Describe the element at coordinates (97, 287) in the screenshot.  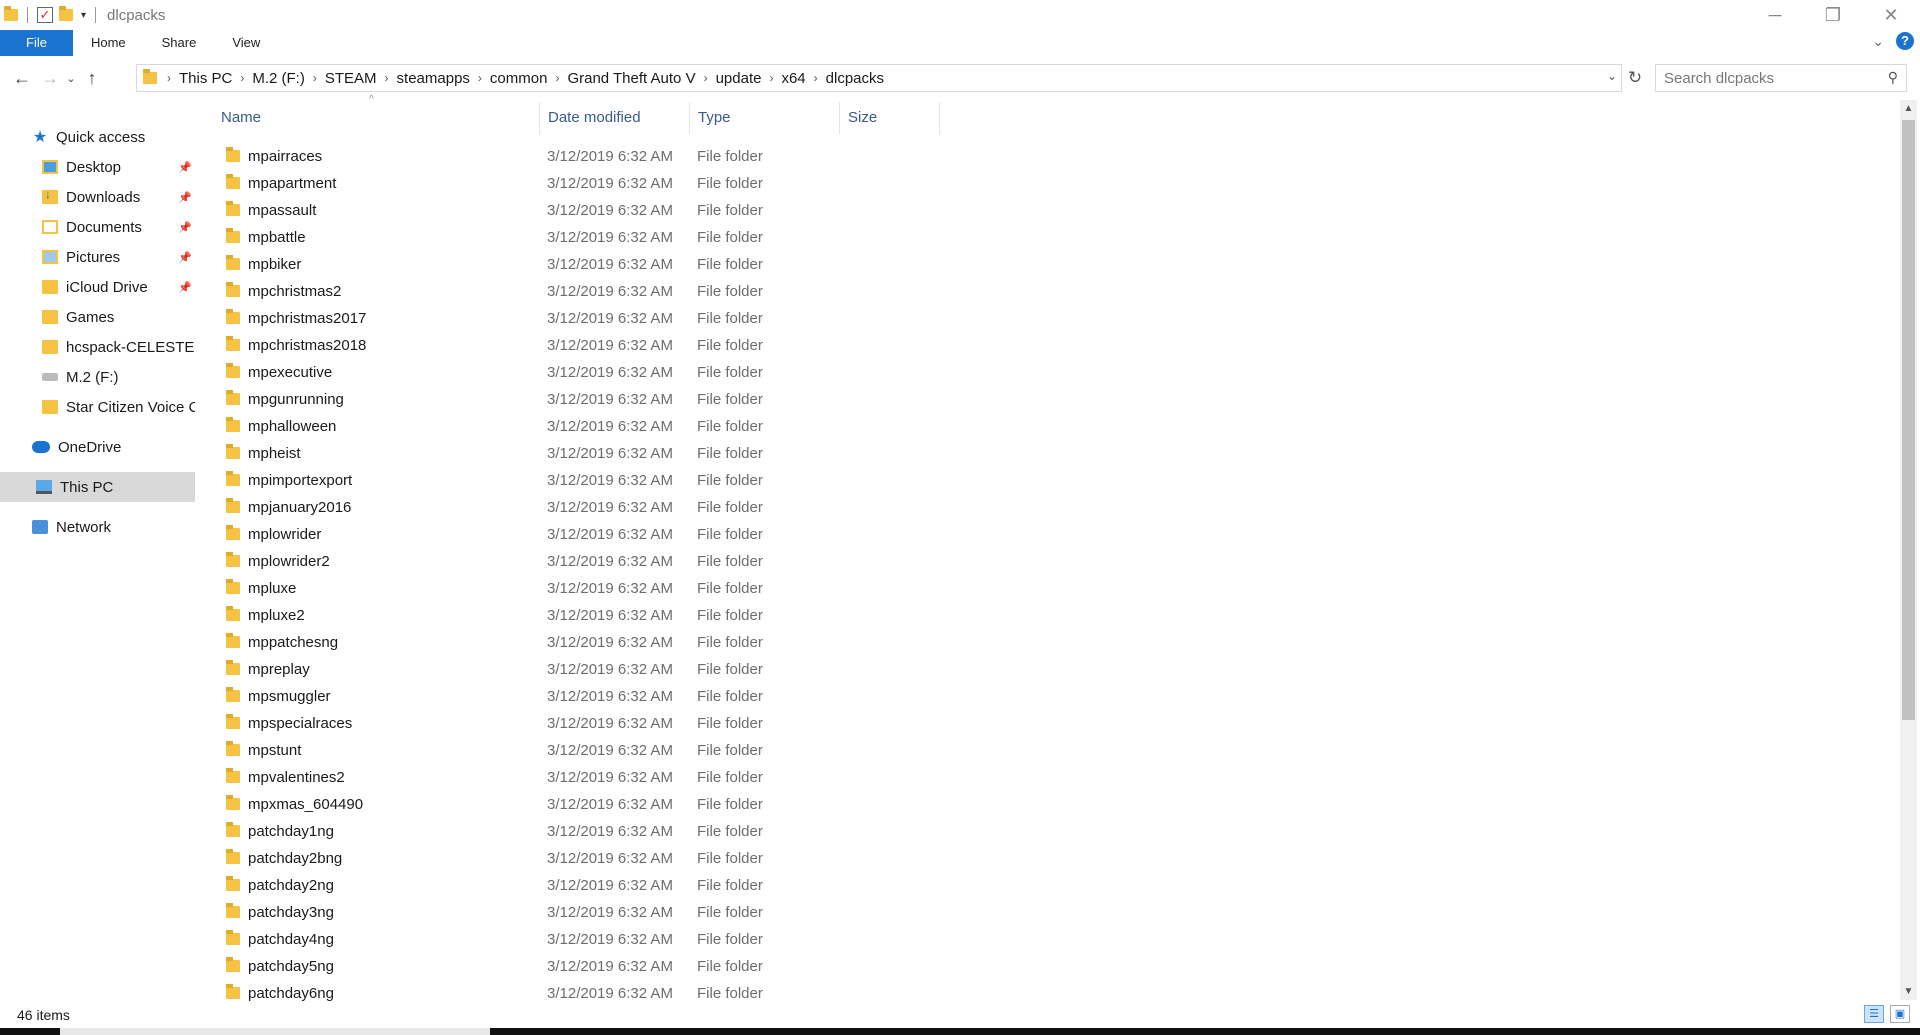
I see `sidebar-item-icloud-drive: iCloud Drive 📌` at that location.